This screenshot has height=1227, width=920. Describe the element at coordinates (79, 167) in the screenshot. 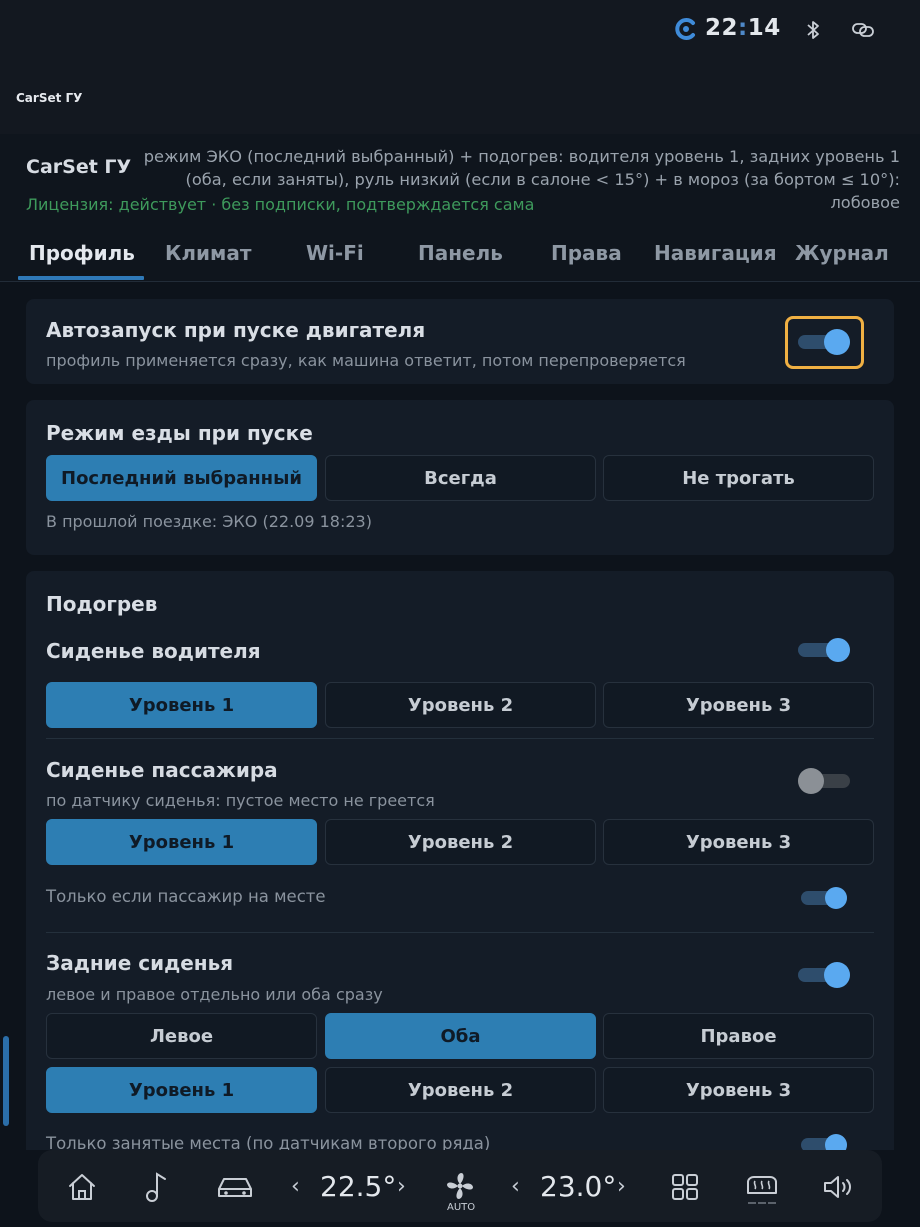

I see `app-name: CarSet ГУ` at that location.